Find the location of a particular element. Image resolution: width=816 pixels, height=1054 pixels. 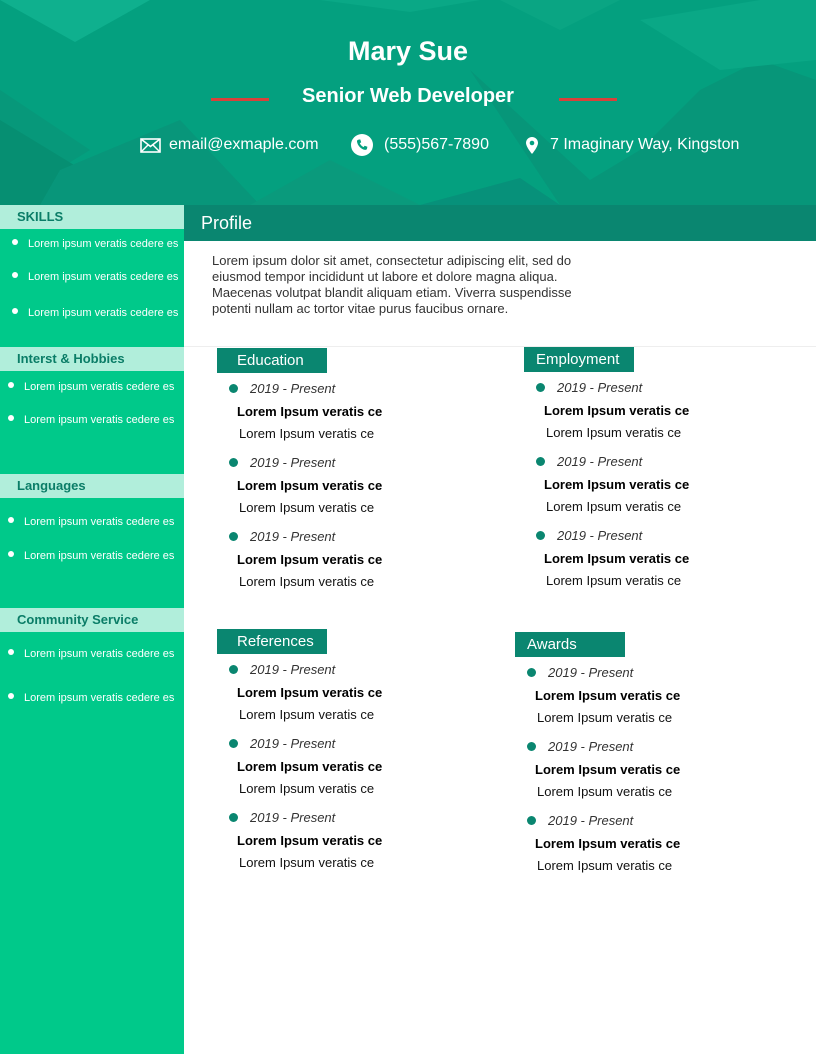

phone-text: (555)567-7890 is located at coordinates (436, 144).